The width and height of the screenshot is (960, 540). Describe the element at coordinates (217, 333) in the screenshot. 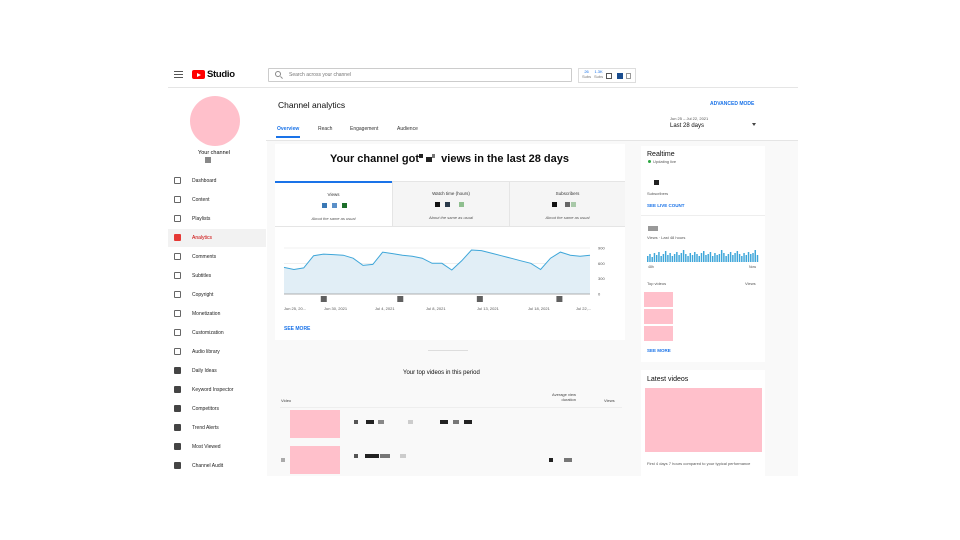

I see `sidebar-item-customization: Customization` at that location.